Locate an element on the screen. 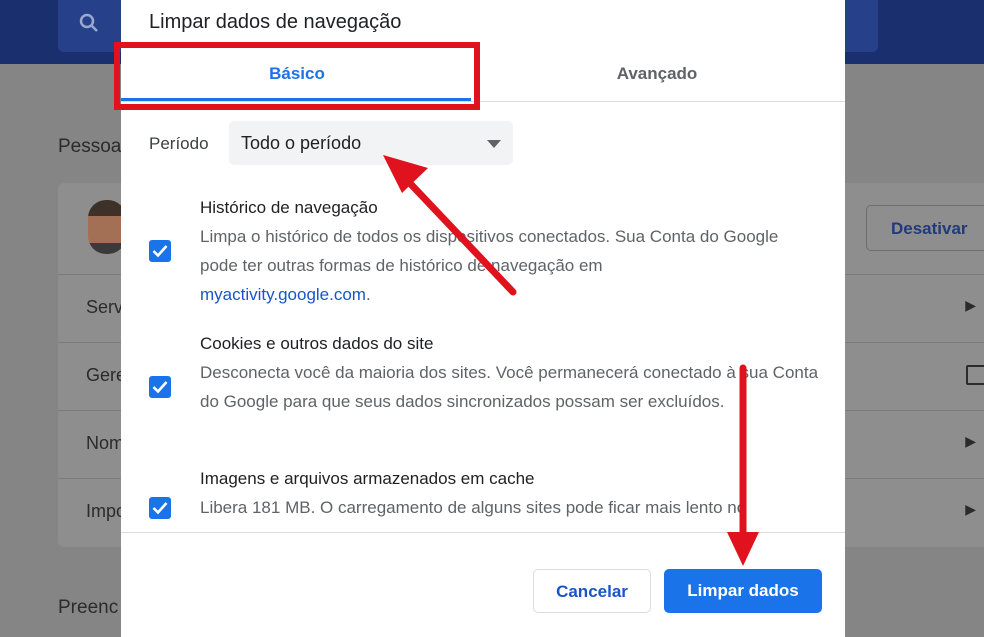 The image size is (984, 637). section-title-autofill: Preenc is located at coordinates (88, 607).